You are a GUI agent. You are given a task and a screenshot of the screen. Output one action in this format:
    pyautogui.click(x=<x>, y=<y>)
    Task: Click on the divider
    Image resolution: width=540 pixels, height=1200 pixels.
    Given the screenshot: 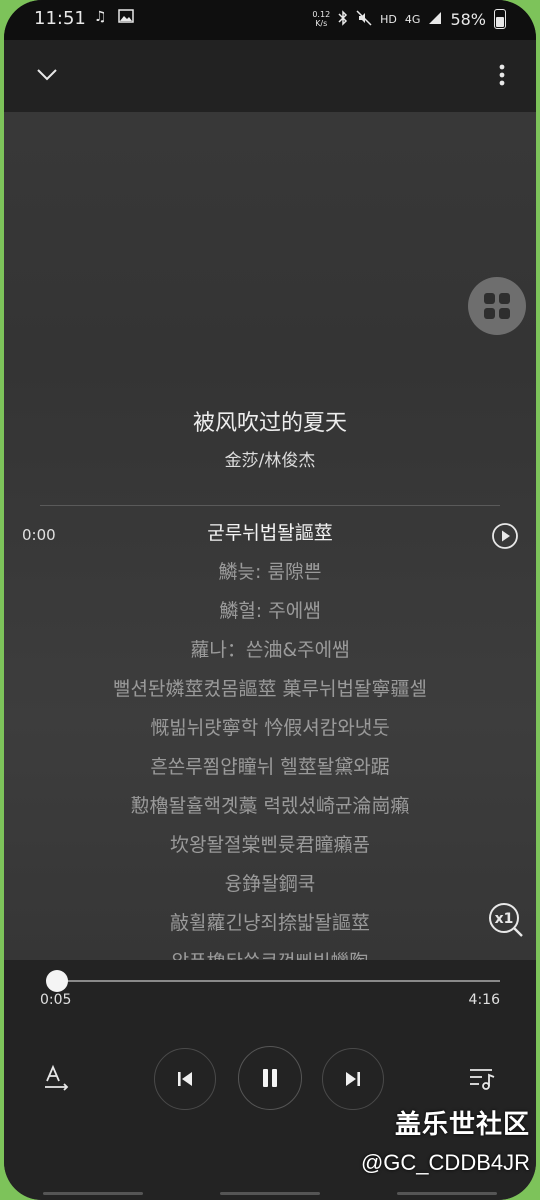 What is the action you would take?
    pyautogui.click(x=270, y=505)
    